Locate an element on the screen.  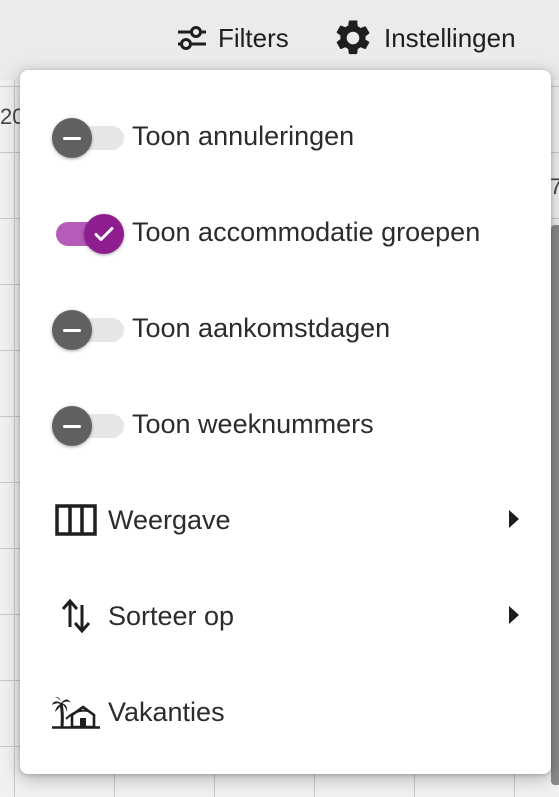
calendar-fragment-right: 7 is located at coordinates (554, 186).